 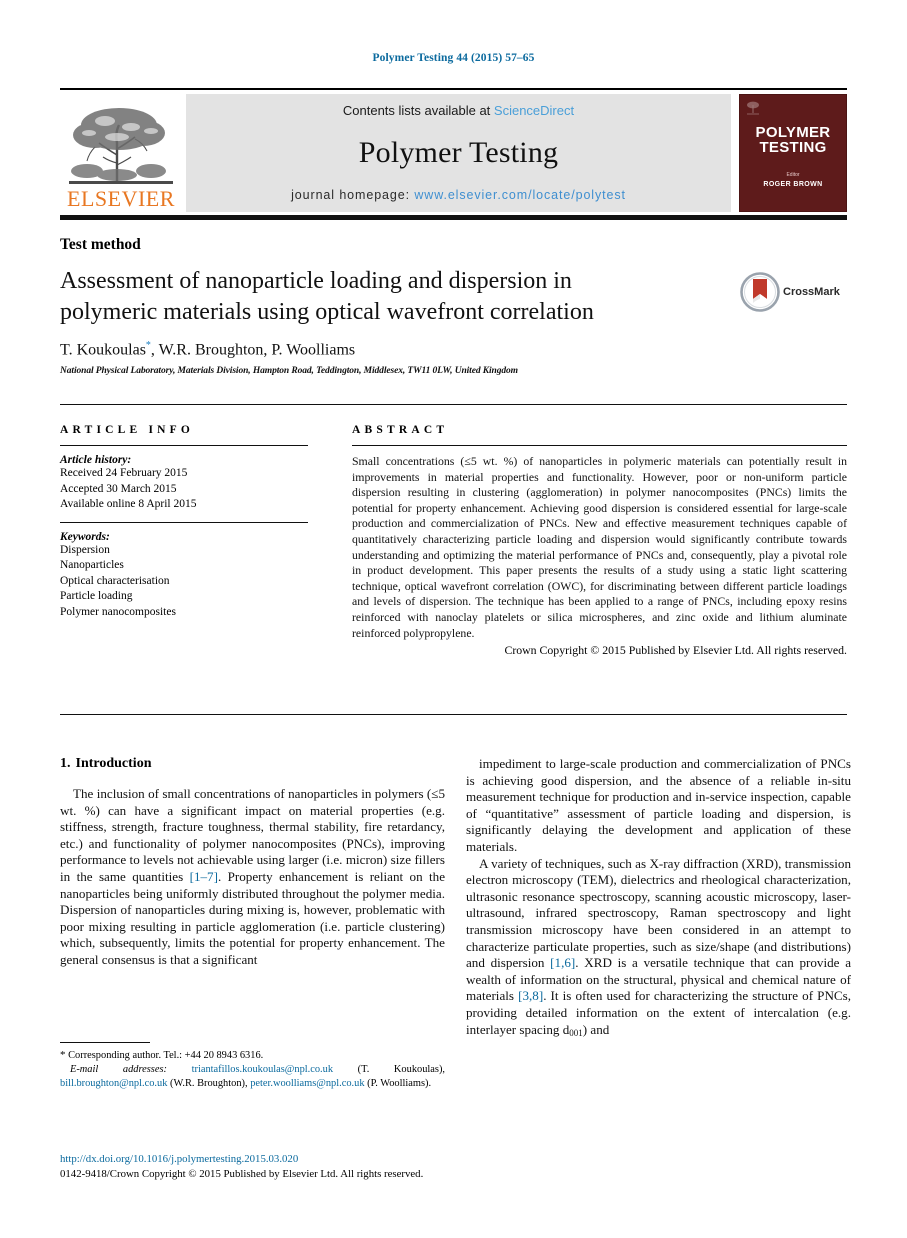 What do you see at coordinates (121, 198) in the screenshot?
I see `elsevier-wordmark: ELSEVIER` at bounding box center [121, 198].